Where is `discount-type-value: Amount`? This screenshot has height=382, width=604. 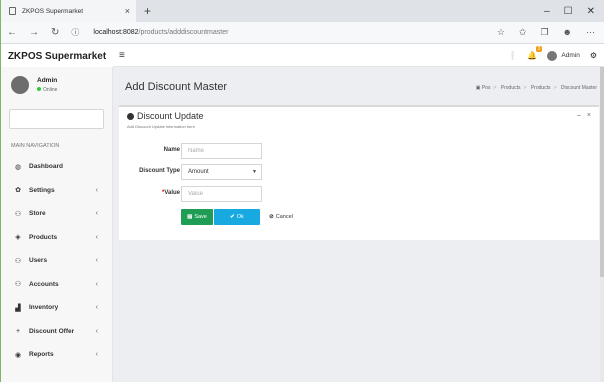 discount-type-value: Amount is located at coordinates (198, 172).